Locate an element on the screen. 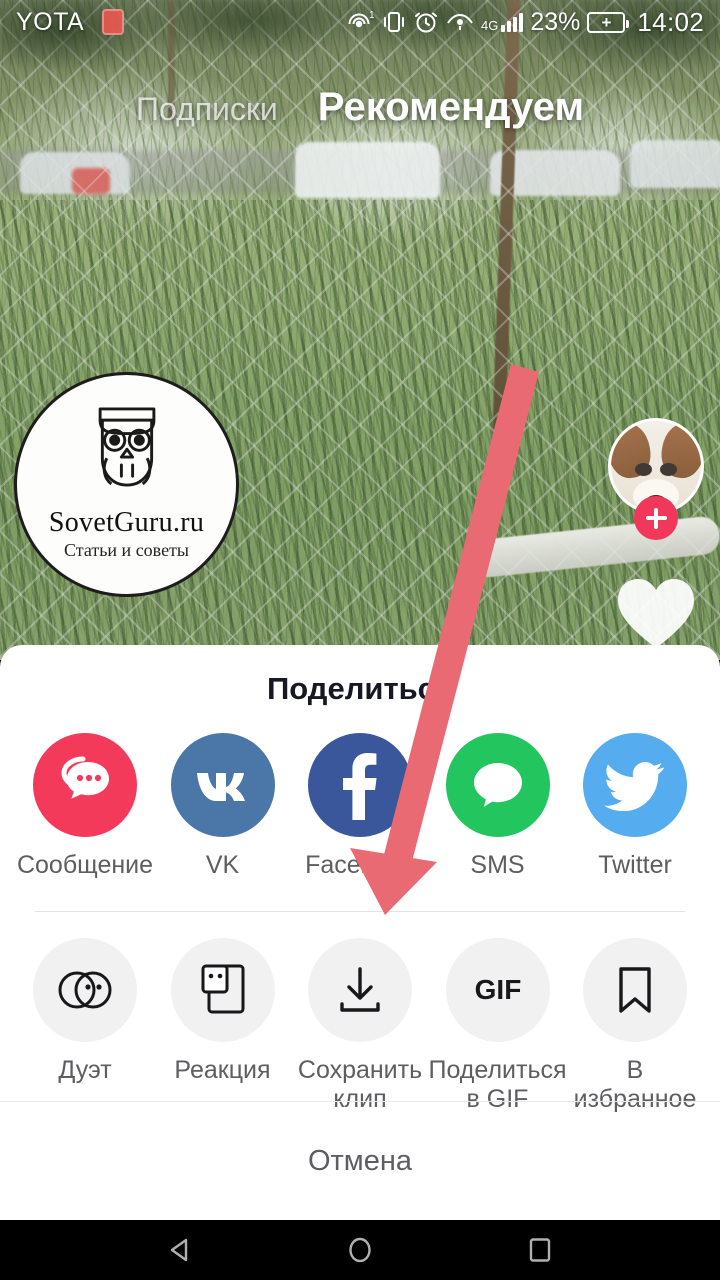 The width and height of the screenshot is (720, 1280). sheet-divider is located at coordinates (360, 911).